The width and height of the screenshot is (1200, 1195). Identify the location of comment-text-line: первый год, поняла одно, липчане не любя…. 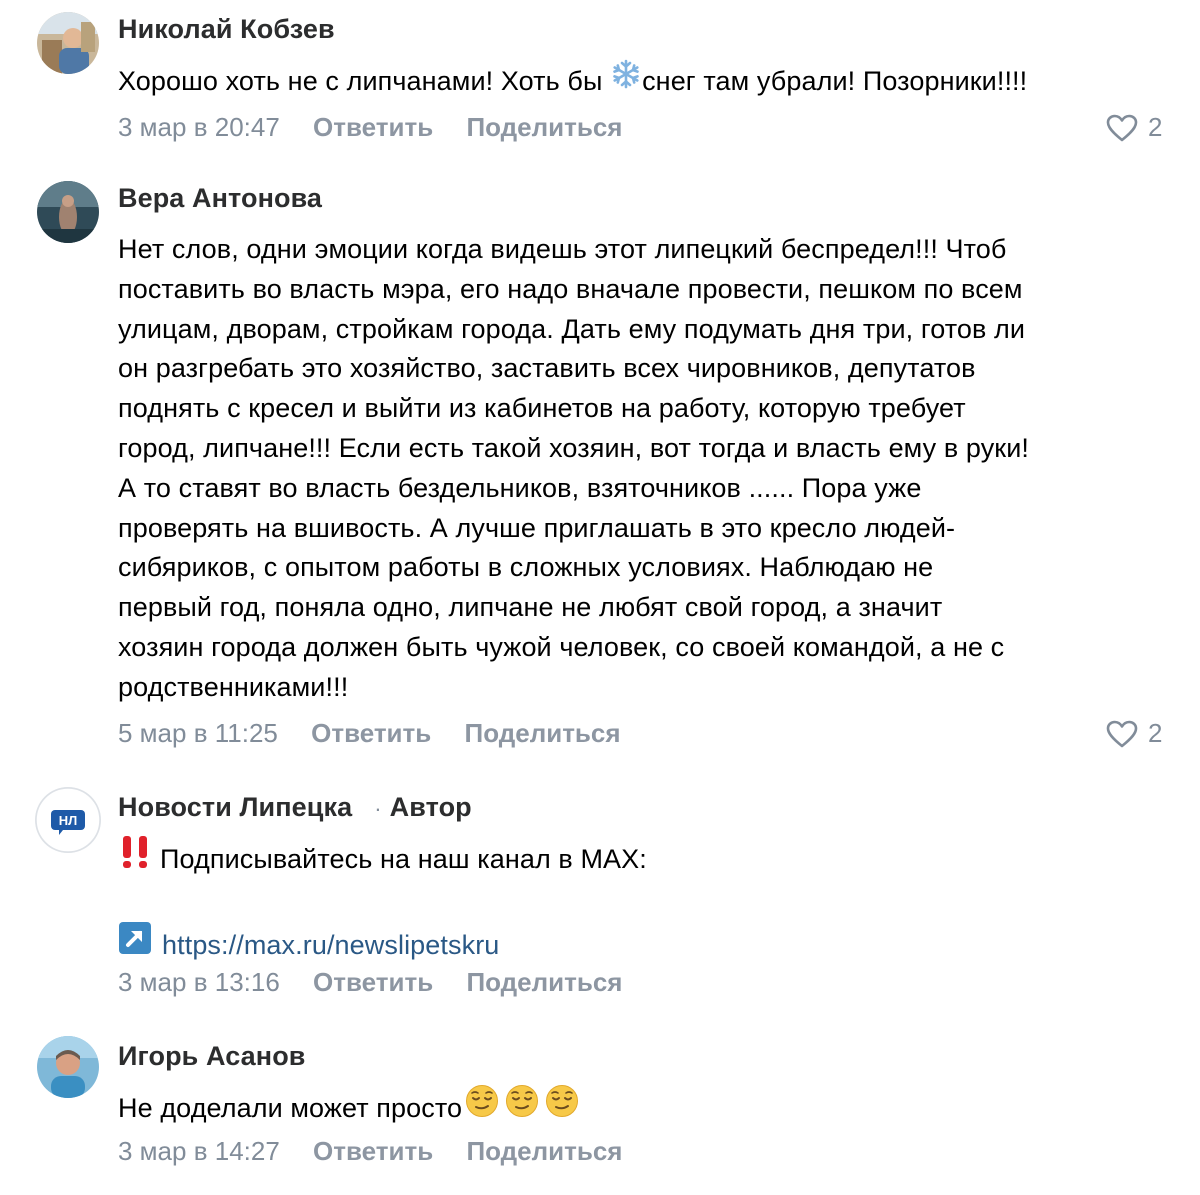
(530, 607).